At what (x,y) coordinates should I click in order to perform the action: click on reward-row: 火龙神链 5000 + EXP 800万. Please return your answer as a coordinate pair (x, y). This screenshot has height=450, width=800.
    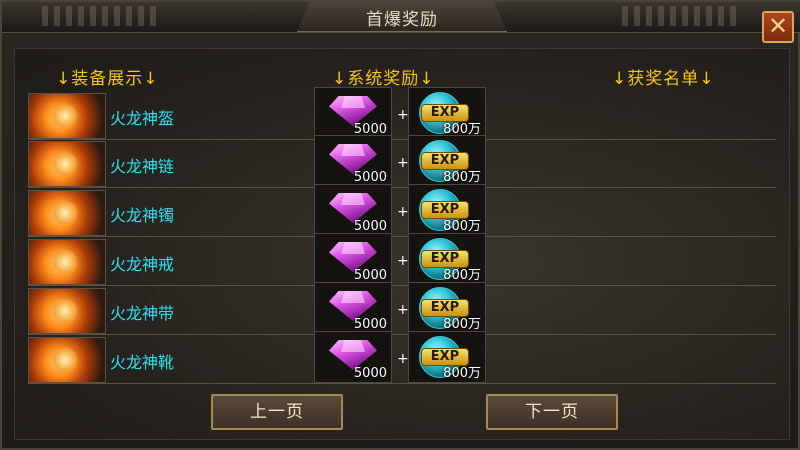
    Looking at the image, I should click on (402, 161).